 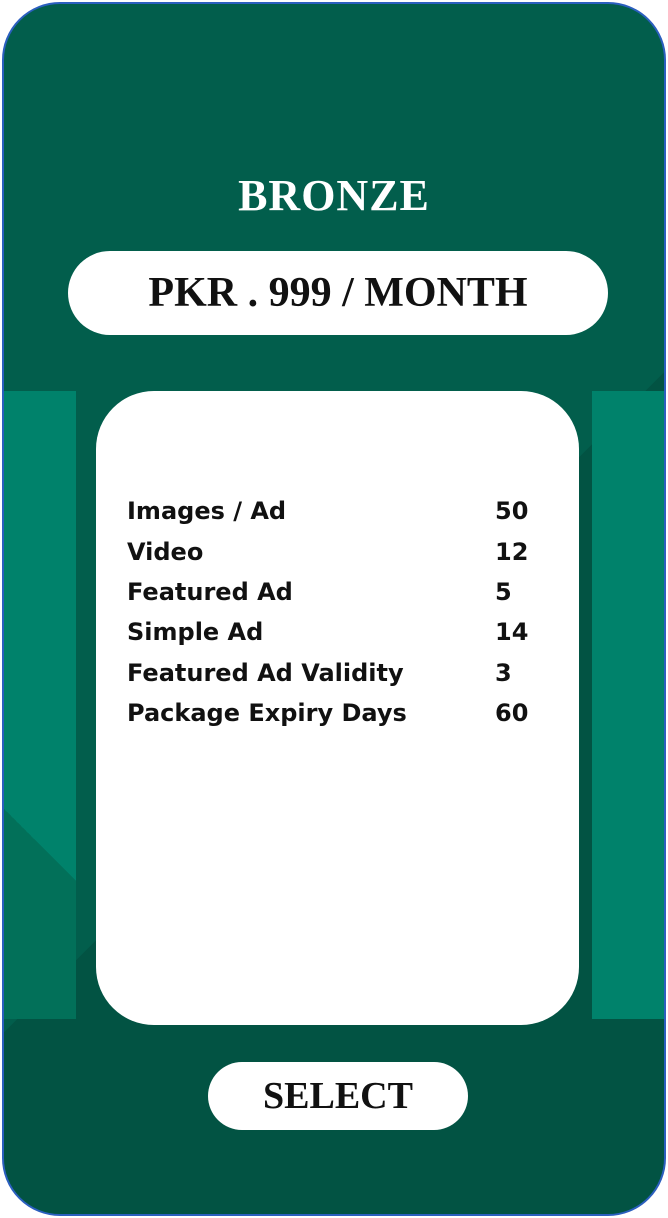 I want to click on feature-value: 3, so click(x=503, y=672).